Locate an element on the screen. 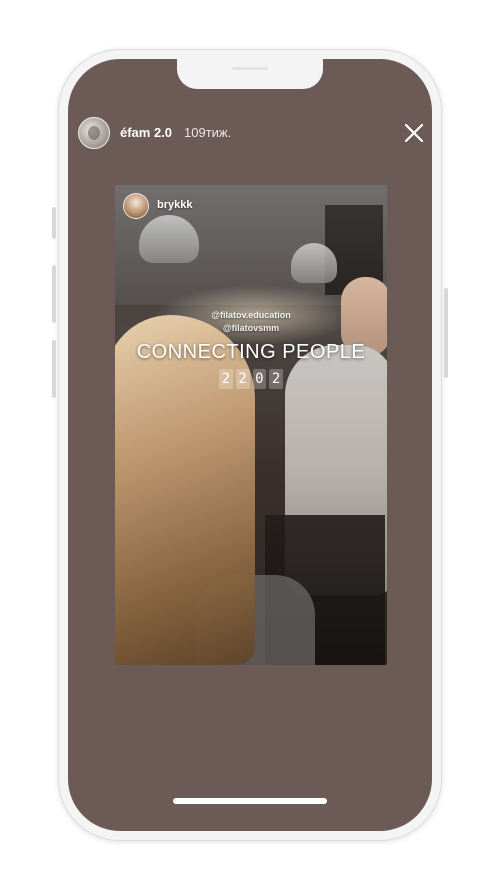  story-headline: CONNECTING PEOPLE is located at coordinates (251, 352).